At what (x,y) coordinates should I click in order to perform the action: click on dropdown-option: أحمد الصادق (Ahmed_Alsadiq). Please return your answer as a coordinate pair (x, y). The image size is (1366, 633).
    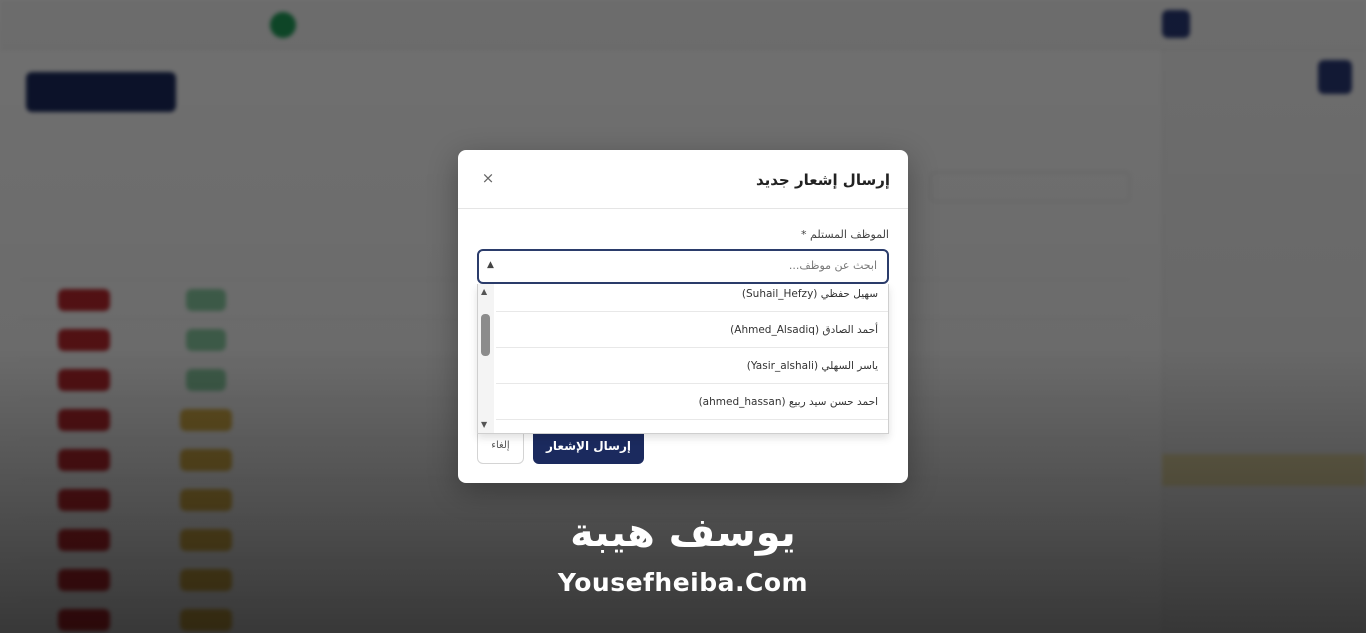
    Looking at the image, I should click on (692, 330).